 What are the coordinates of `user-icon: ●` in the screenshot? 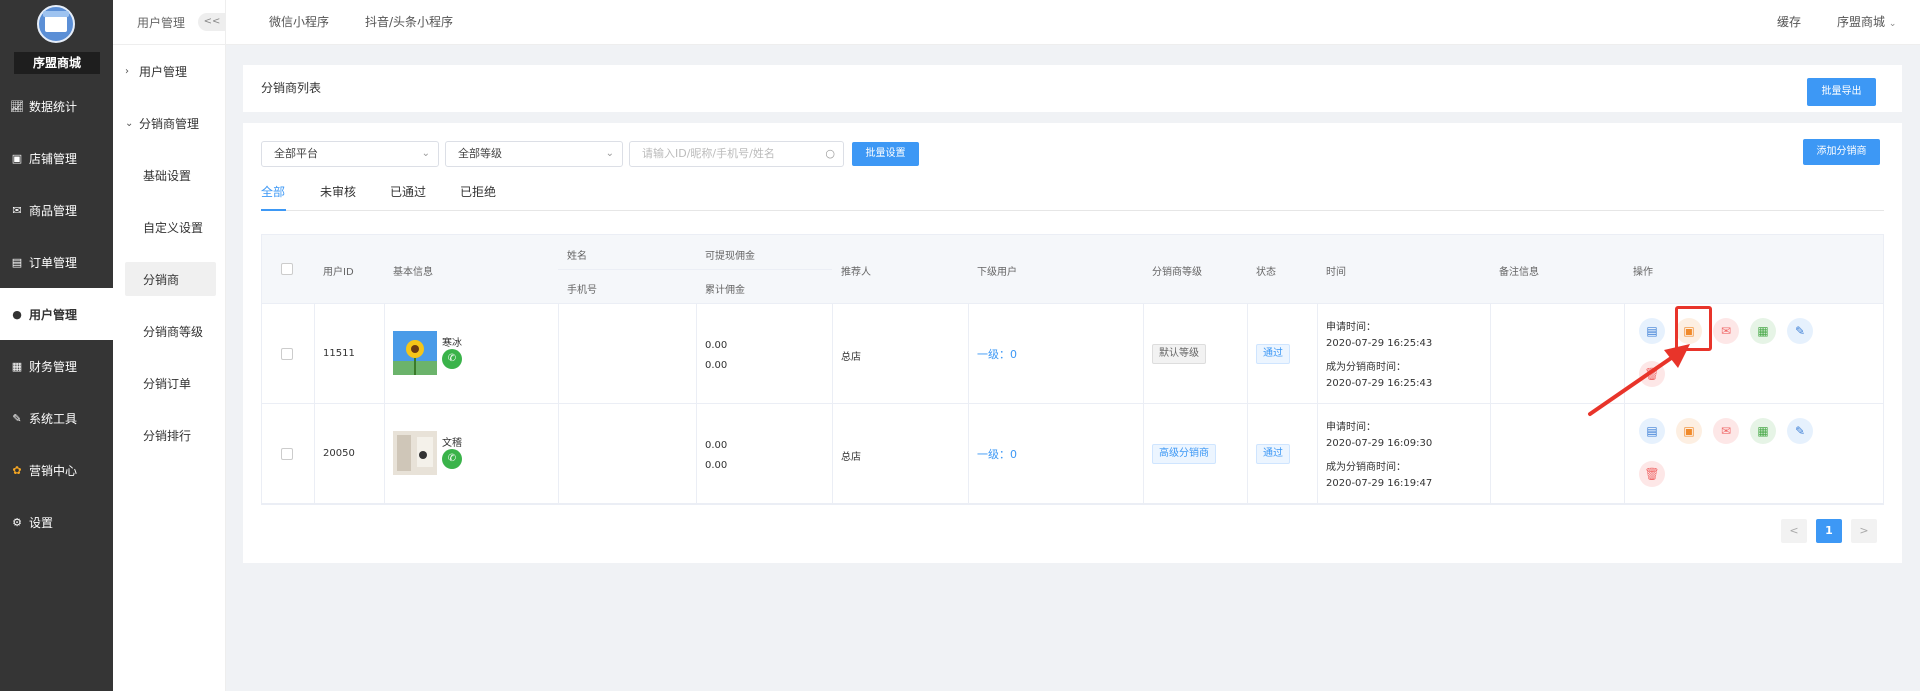 It's located at (17, 314).